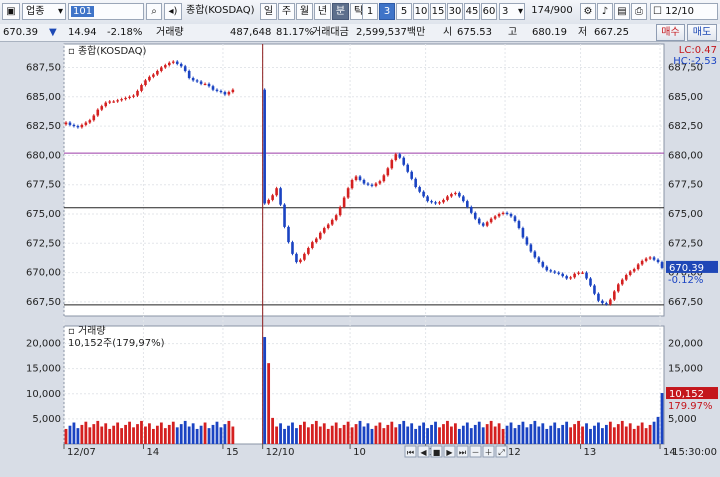  What do you see at coordinates (44, 11) in the screenshot?
I see `category-select: 업종 ▾` at bounding box center [44, 11].